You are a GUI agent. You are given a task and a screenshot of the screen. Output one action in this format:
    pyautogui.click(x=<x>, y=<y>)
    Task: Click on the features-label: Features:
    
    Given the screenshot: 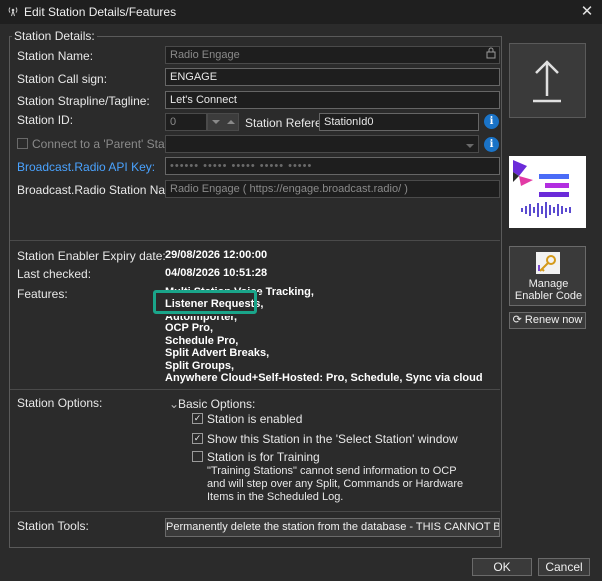 What is the action you would take?
    pyautogui.click(x=42, y=294)
    